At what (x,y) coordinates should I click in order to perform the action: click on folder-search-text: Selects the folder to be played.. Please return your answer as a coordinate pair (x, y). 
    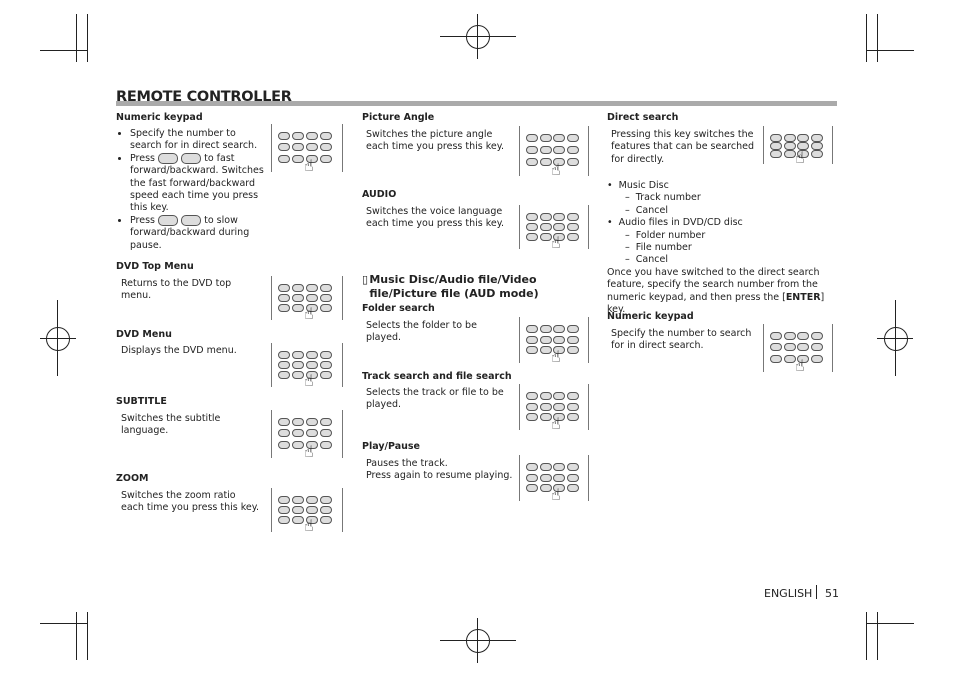
    Looking at the image, I should click on (421, 332).